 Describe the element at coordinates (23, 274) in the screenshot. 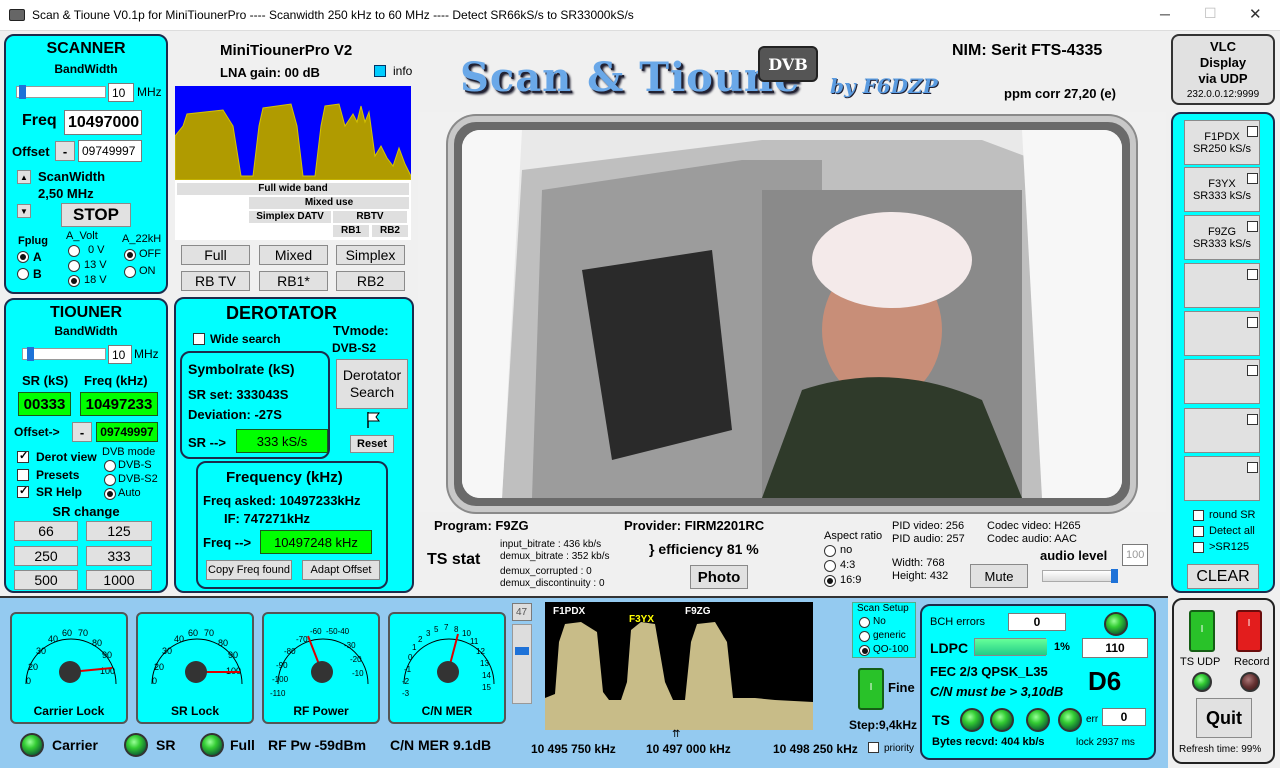

I see `fplug-b-radio` at that location.